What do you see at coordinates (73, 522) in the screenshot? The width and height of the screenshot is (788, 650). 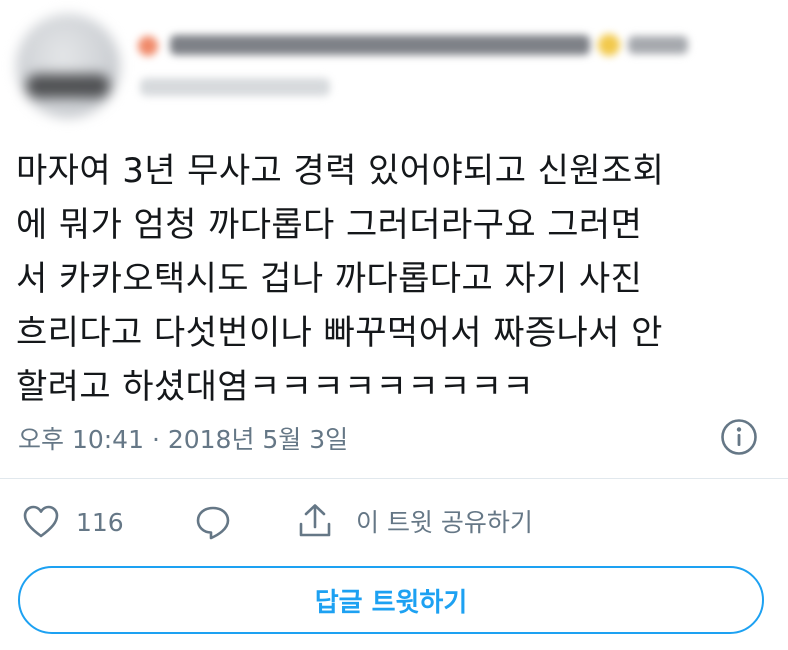 I see `like-button: 116` at bounding box center [73, 522].